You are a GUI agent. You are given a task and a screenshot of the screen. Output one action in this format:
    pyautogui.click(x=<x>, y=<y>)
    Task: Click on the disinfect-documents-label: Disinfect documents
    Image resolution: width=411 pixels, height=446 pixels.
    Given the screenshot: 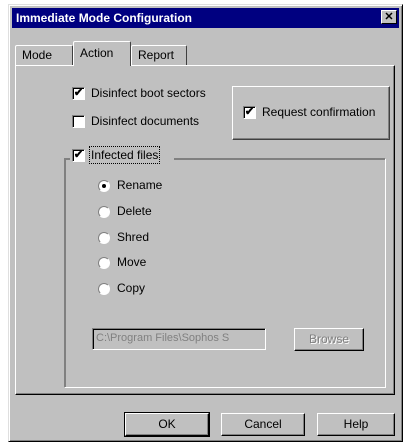 What is the action you would take?
    pyautogui.click(x=145, y=121)
    